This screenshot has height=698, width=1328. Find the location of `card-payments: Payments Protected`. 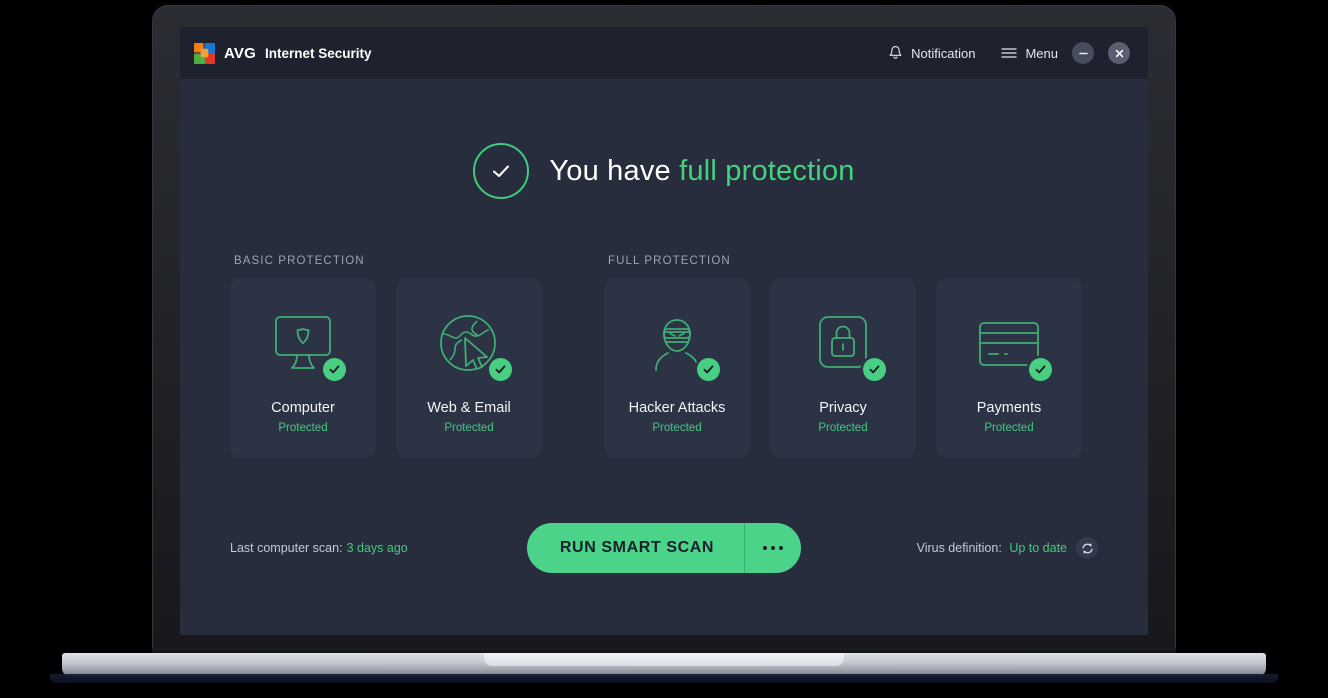

card-payments: Payments Protected is located at coordinates (1009, 368).